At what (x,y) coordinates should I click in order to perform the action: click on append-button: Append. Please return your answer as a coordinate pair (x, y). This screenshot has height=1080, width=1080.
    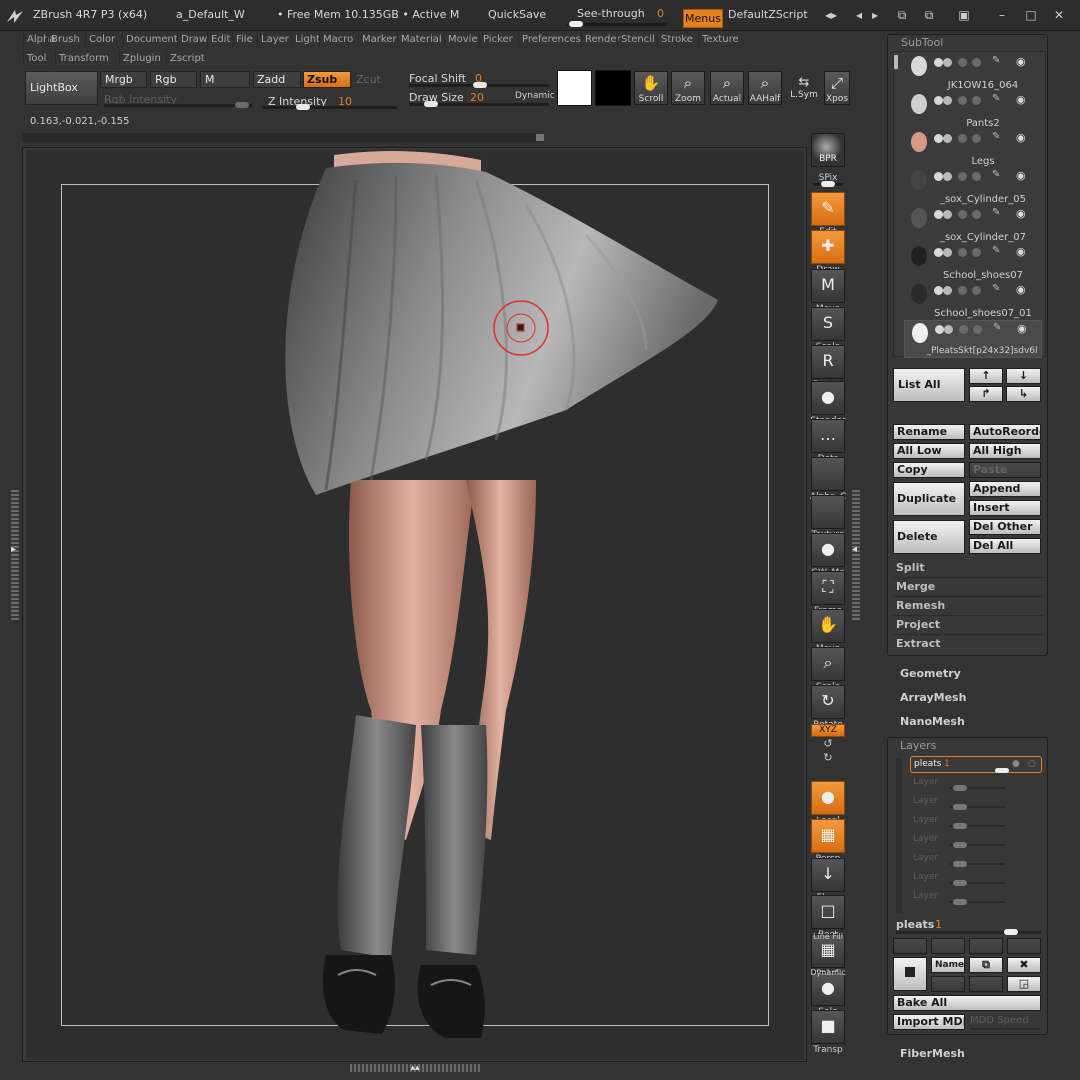
    Looking at the image, I should click on (1005, 489).